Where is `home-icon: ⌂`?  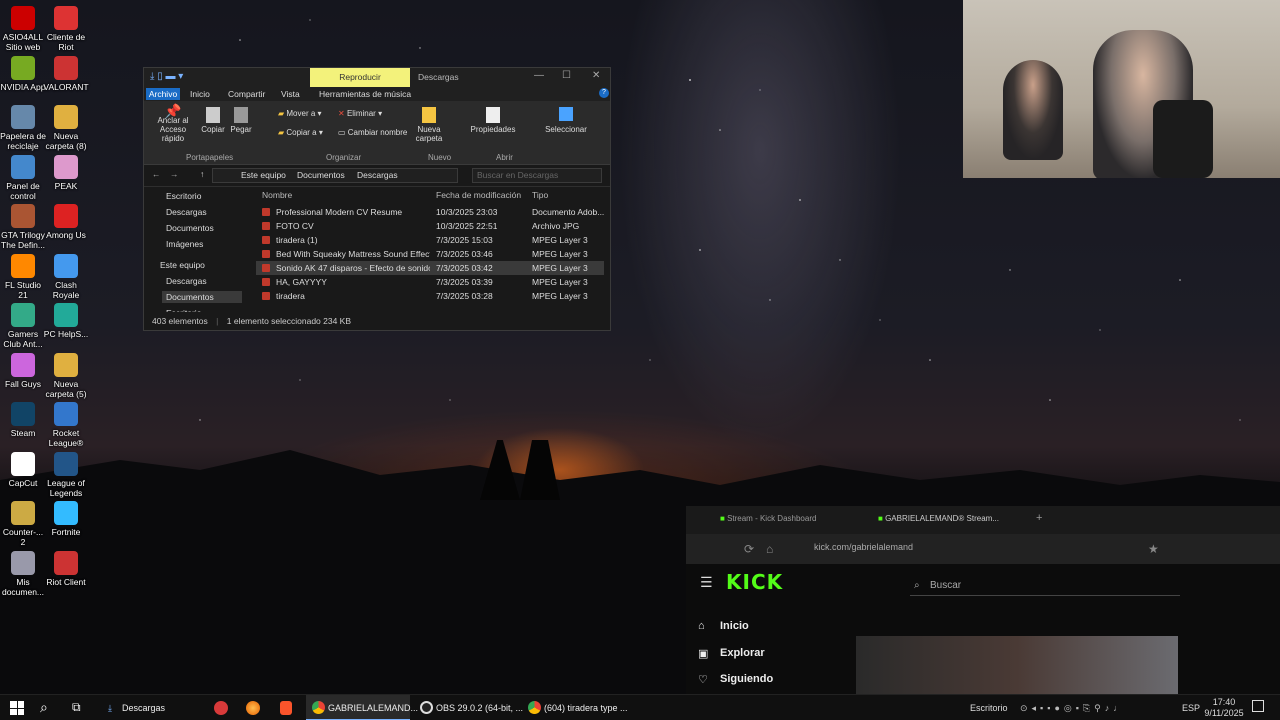
home-icon: ⌂ is located at coordinates (769, 549).